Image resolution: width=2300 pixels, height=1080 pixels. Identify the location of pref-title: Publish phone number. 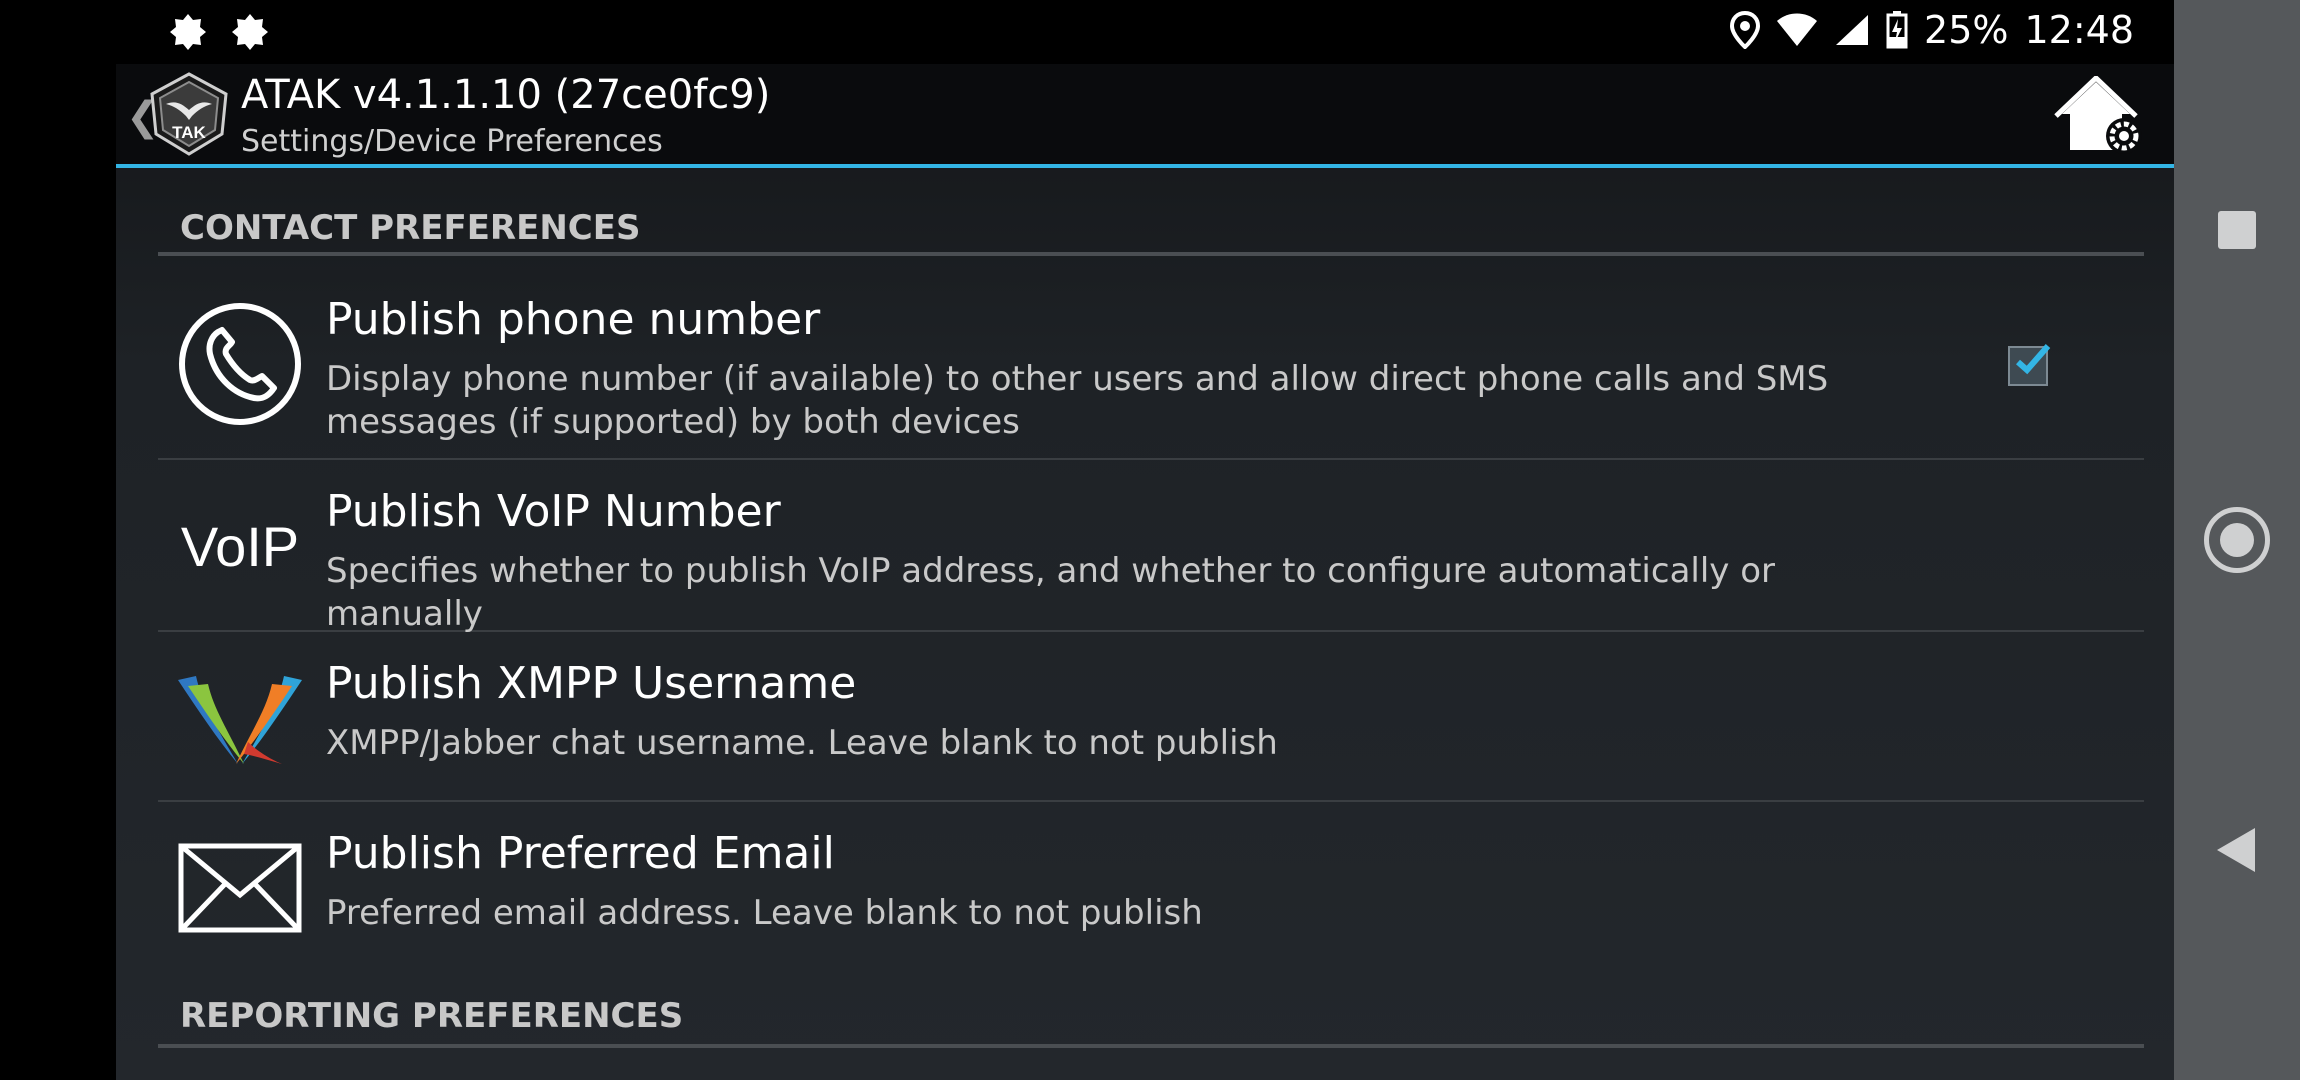
(573, 319).